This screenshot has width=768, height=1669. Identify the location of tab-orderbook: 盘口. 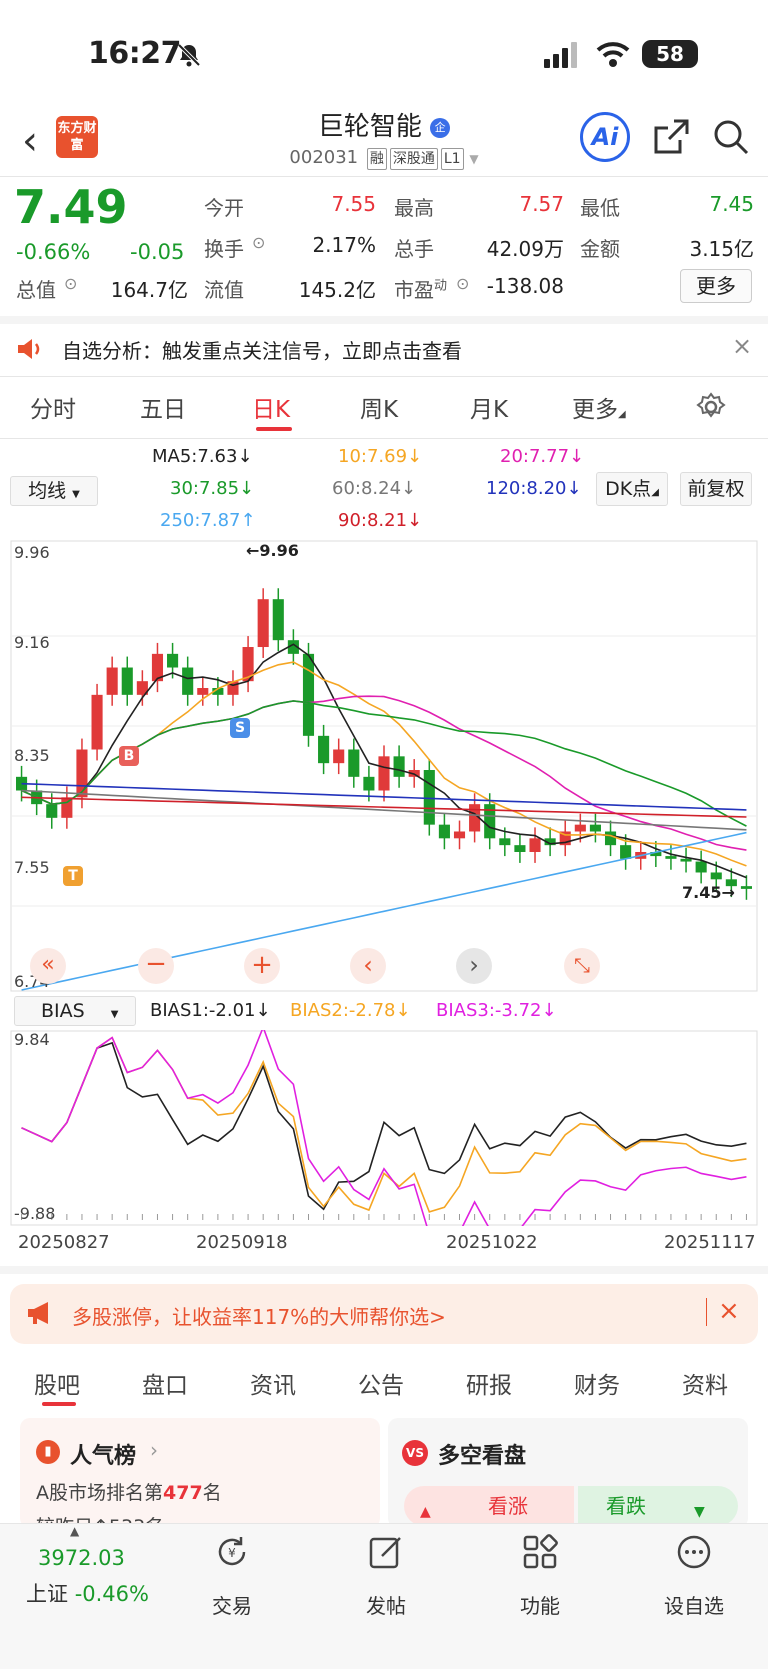
(165, 1383).